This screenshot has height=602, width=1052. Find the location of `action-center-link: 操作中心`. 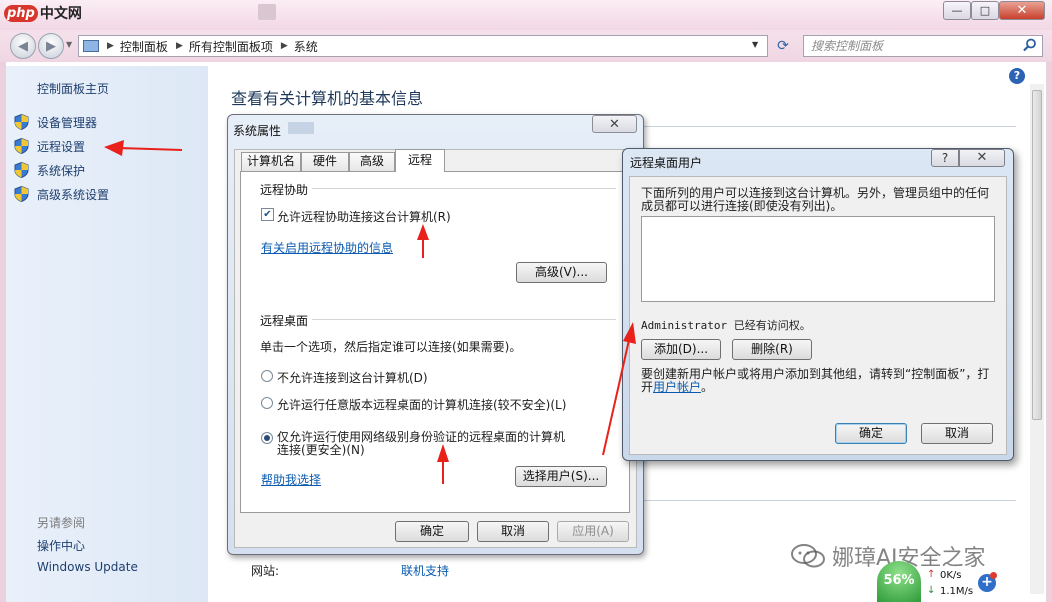

action-center-link: 操作中心 is located at coordinates (61, 545).